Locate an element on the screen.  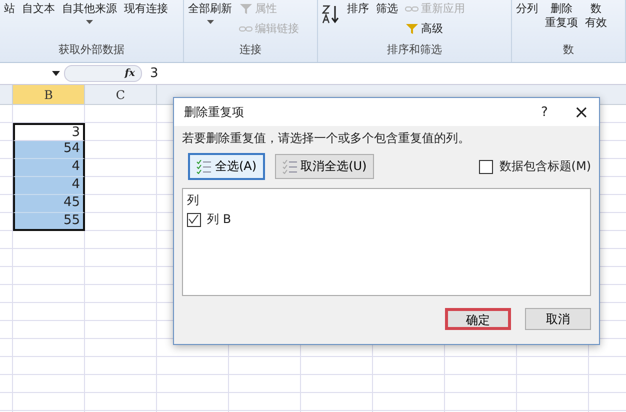
group-label: 排序和筛选 is located at coordinates (414, 50).